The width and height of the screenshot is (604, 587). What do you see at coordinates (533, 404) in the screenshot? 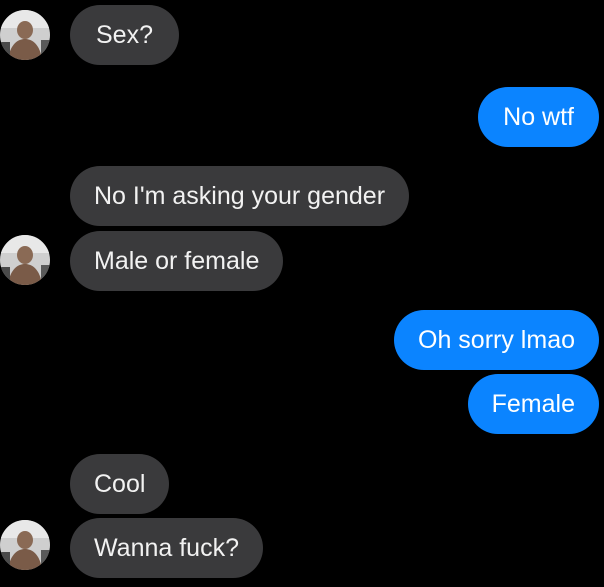
I see `message-bubble-outgoing: Female` at bounding box center [533, 404].